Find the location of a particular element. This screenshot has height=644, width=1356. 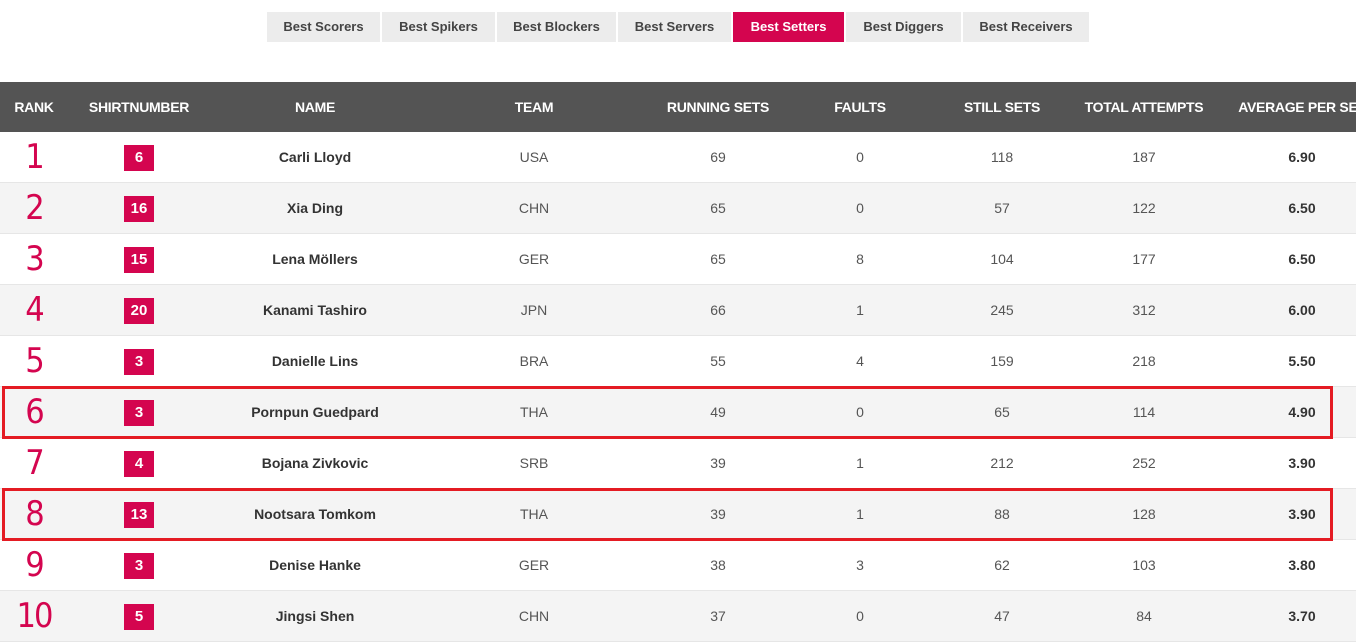

average-per-set-value: 4.90 is located at coordinates (1302, 412).